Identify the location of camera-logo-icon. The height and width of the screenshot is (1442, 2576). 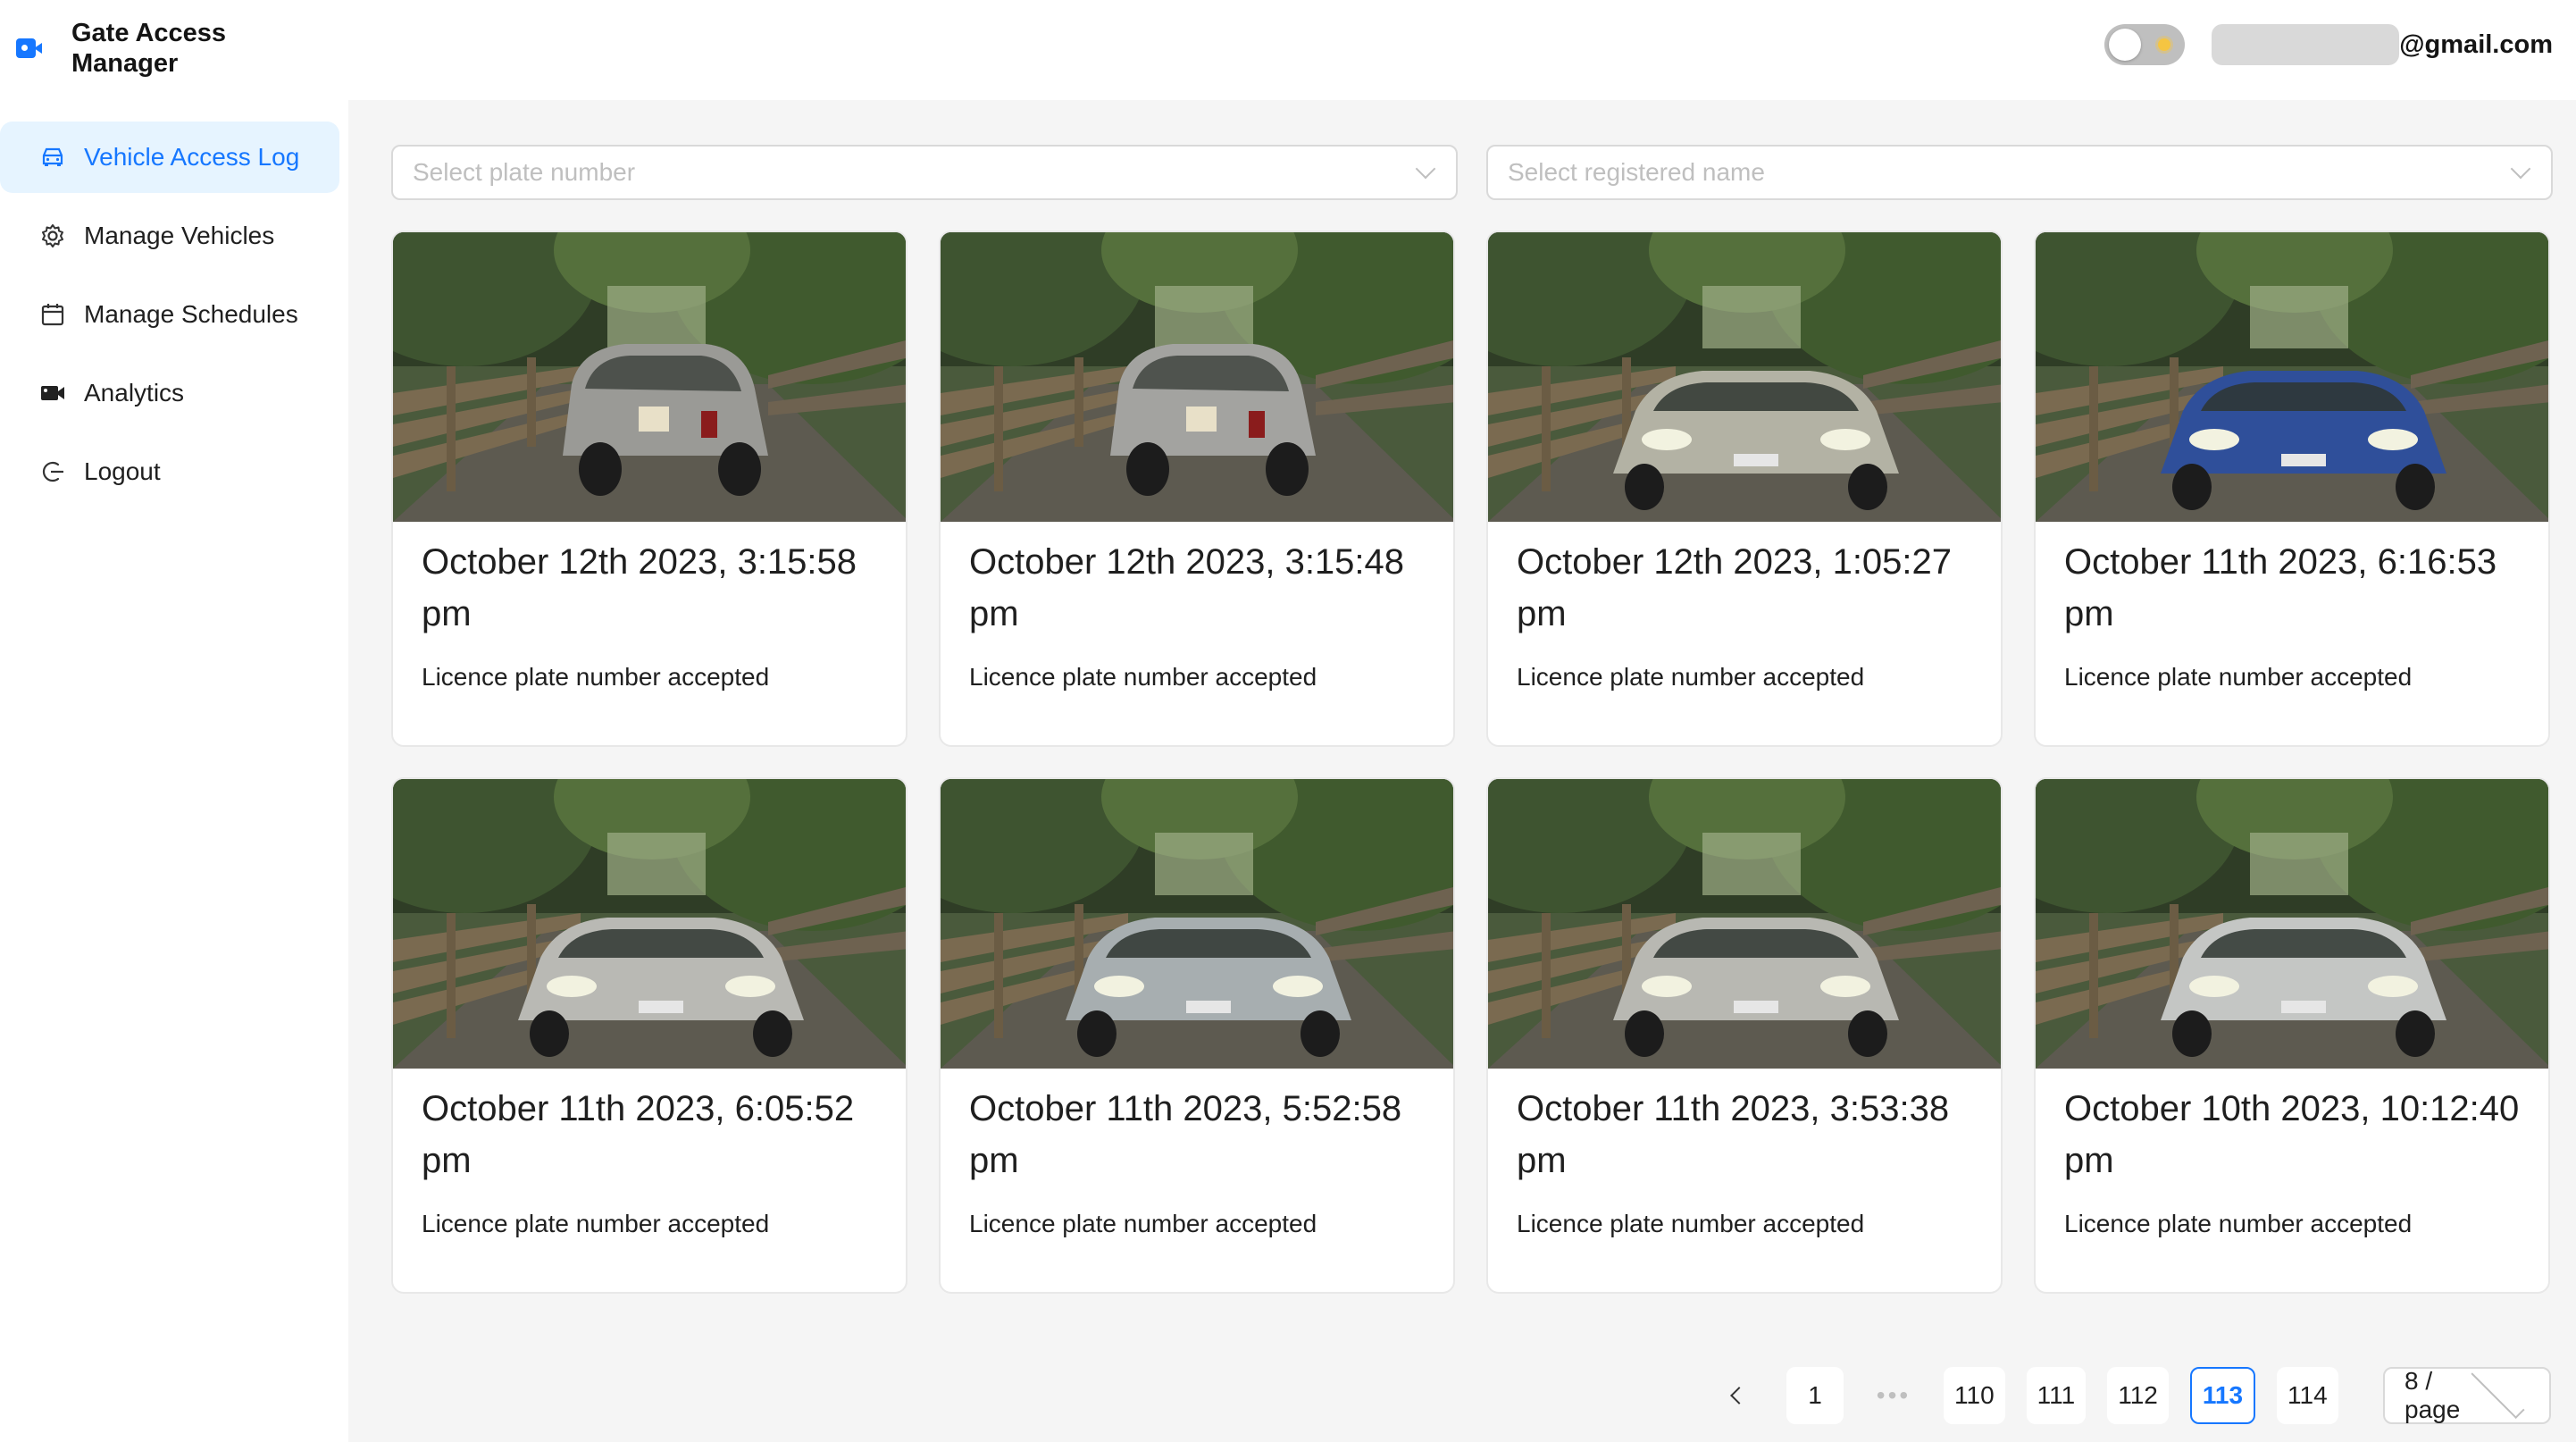
(30, 48).